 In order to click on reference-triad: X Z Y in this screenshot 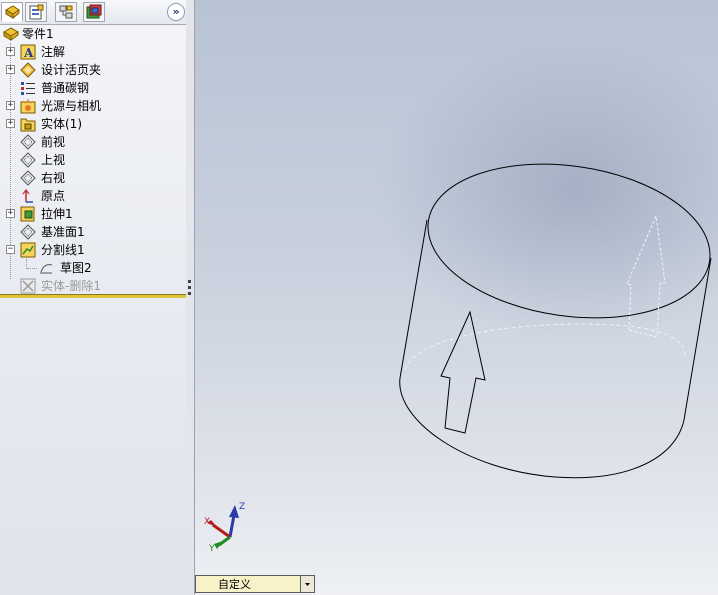, I will do `click(224, 528)`.